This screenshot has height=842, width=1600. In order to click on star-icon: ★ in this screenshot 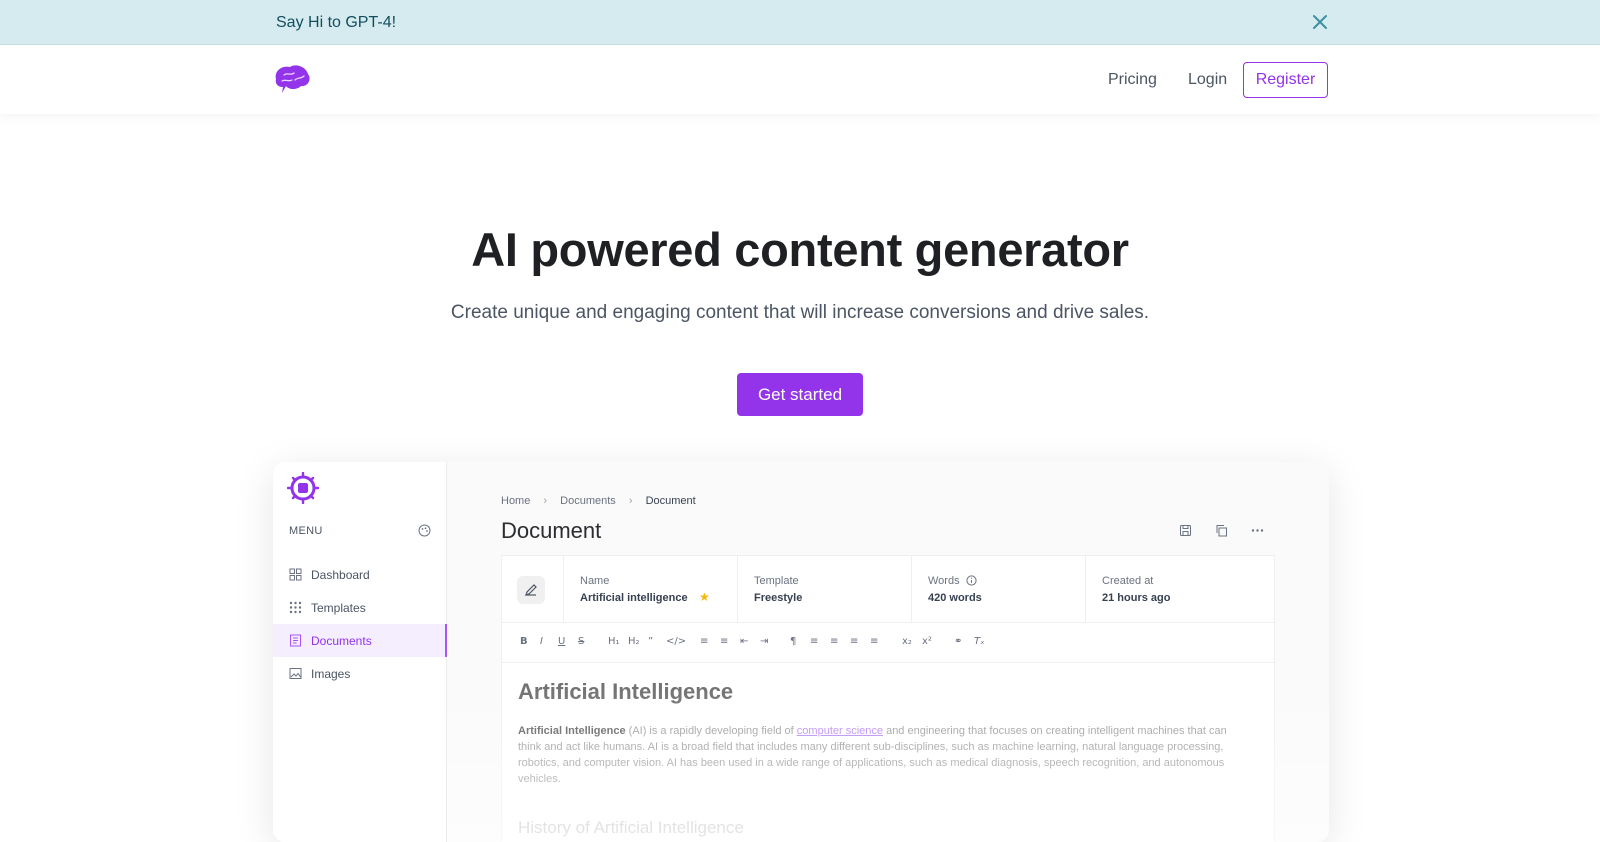, I will do `click(704, 597)`.